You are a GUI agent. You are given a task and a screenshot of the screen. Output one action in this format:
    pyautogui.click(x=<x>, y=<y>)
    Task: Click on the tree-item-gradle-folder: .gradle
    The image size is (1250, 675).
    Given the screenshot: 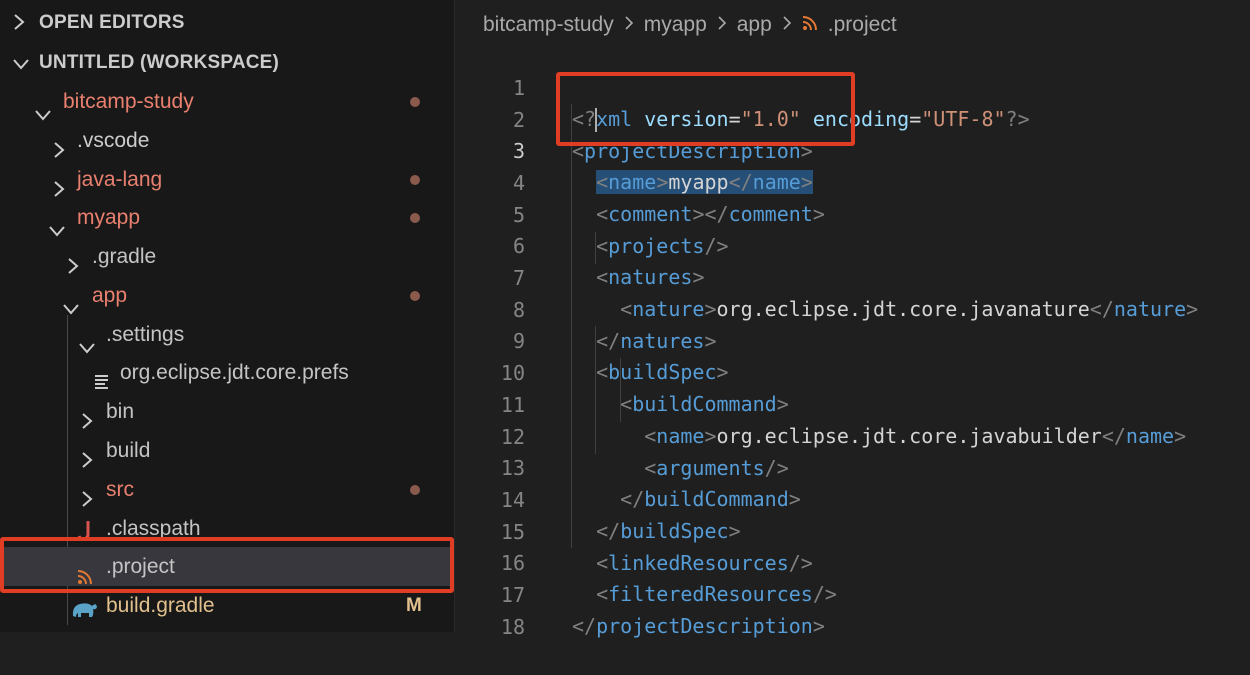 What is the action you would take?
    pyautogui.click(x=227, y=256)
    